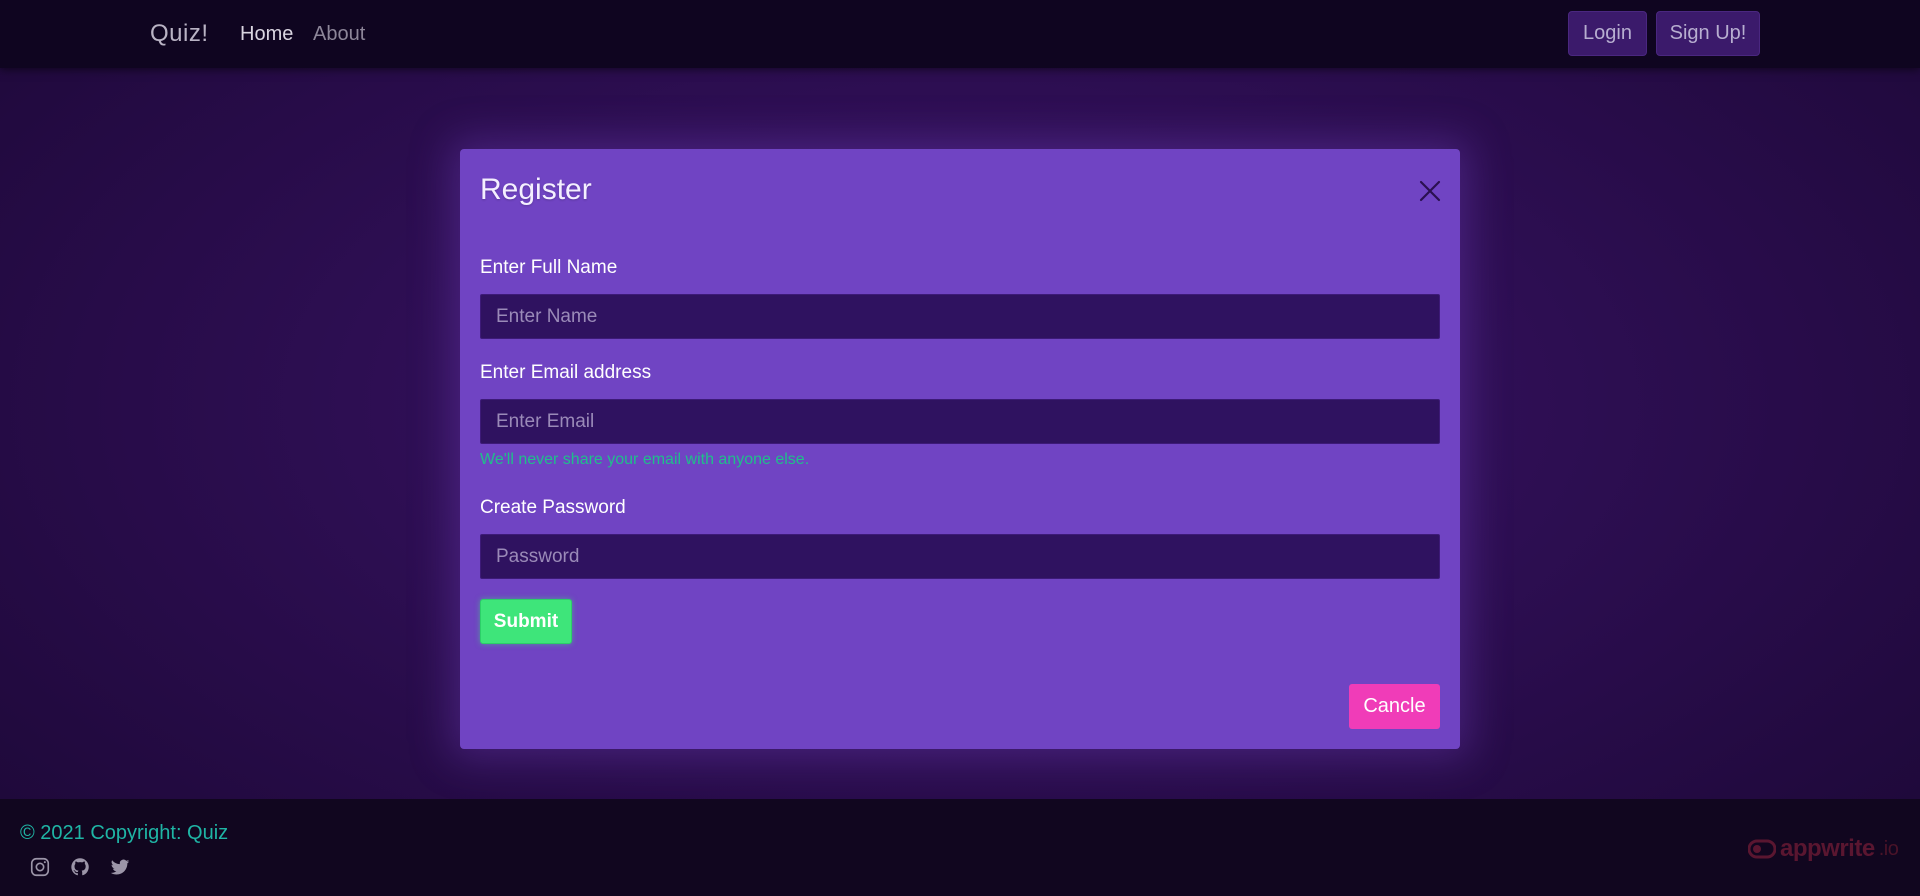 This screenshot has height=896, width=1920. I want to click on appwrite-badge: appwrite .io, so click(1823, 848).